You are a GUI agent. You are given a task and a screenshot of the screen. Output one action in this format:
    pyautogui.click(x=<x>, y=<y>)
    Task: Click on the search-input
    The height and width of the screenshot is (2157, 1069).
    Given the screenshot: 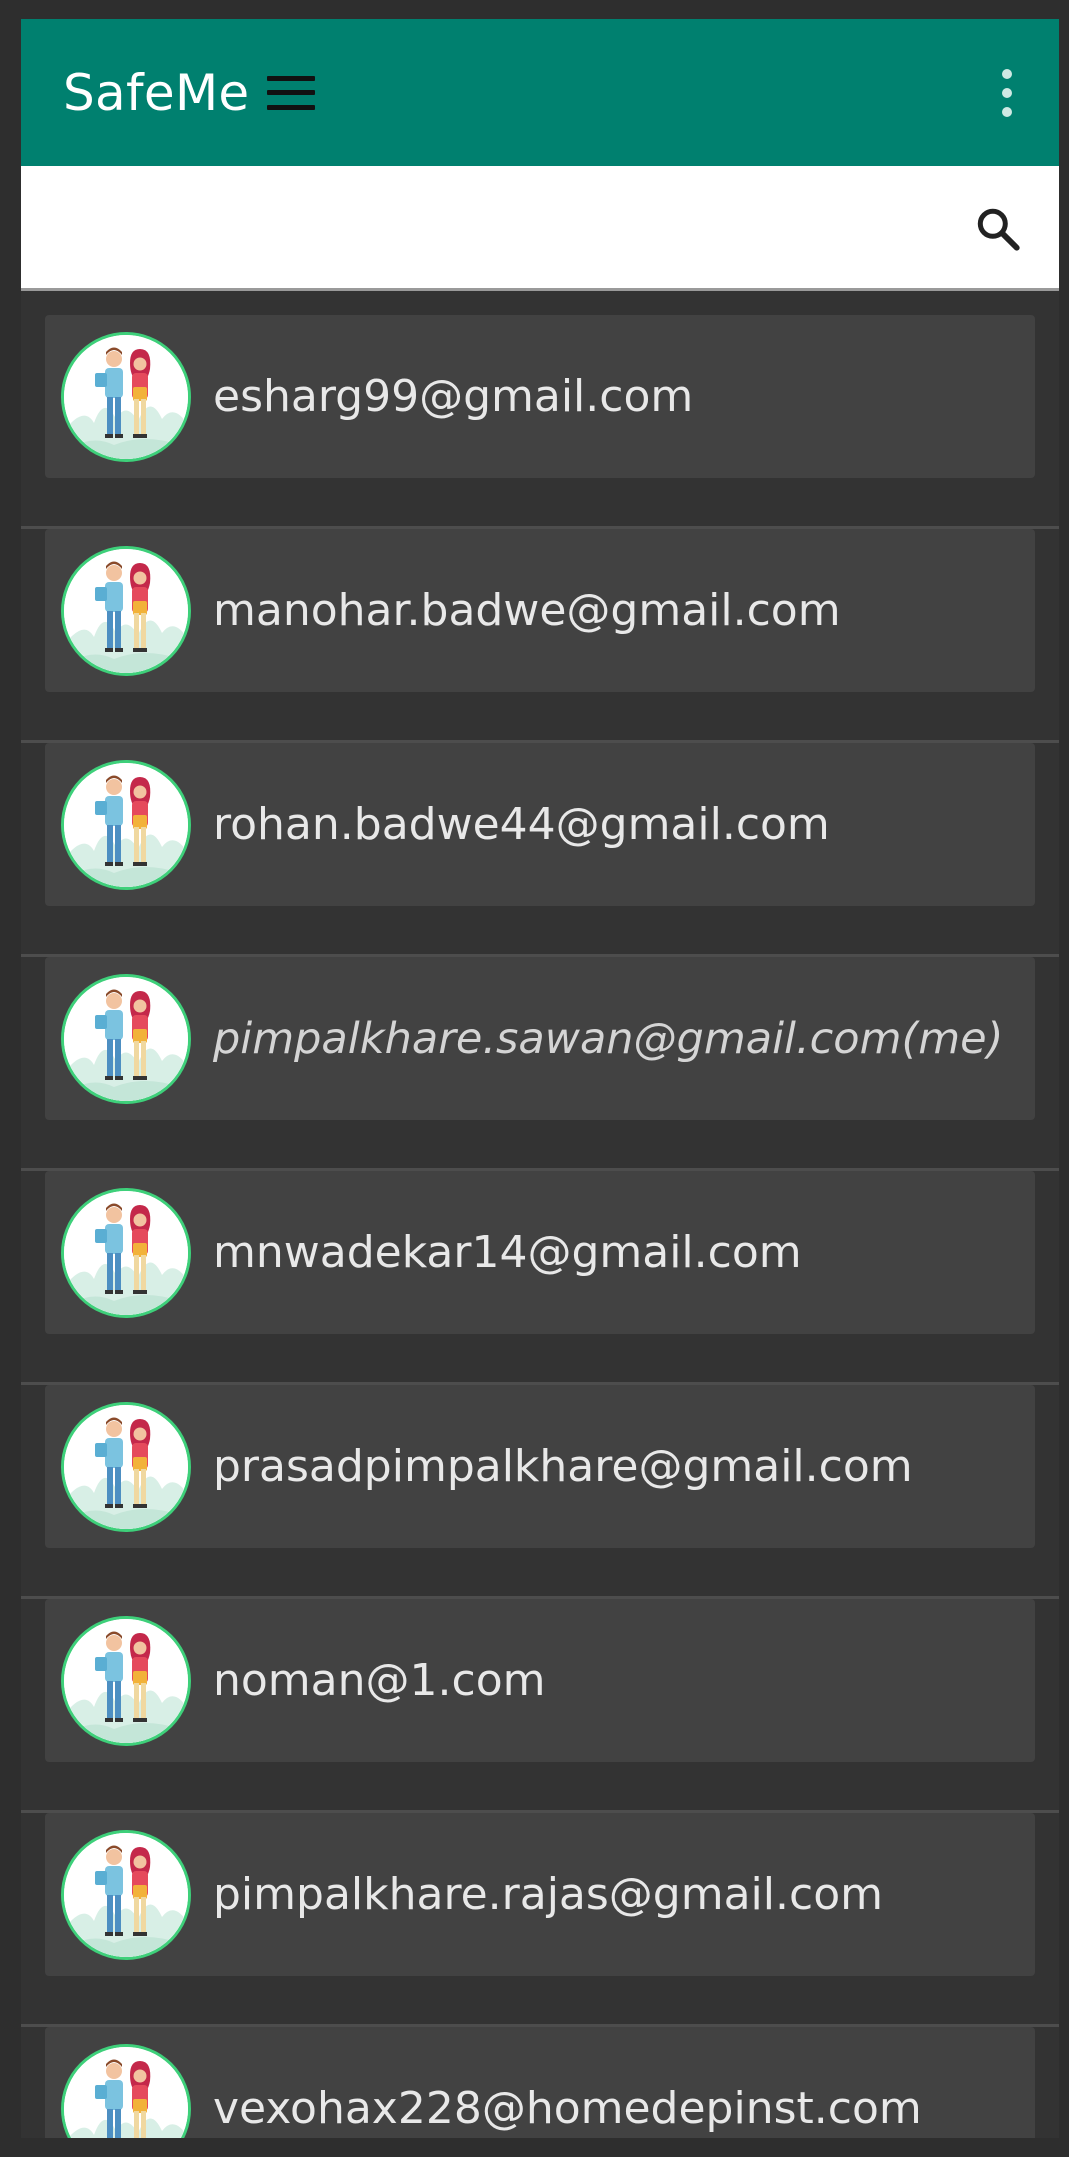 What is the action you would take?
    pyautogui.click(x=481, y=228)
    